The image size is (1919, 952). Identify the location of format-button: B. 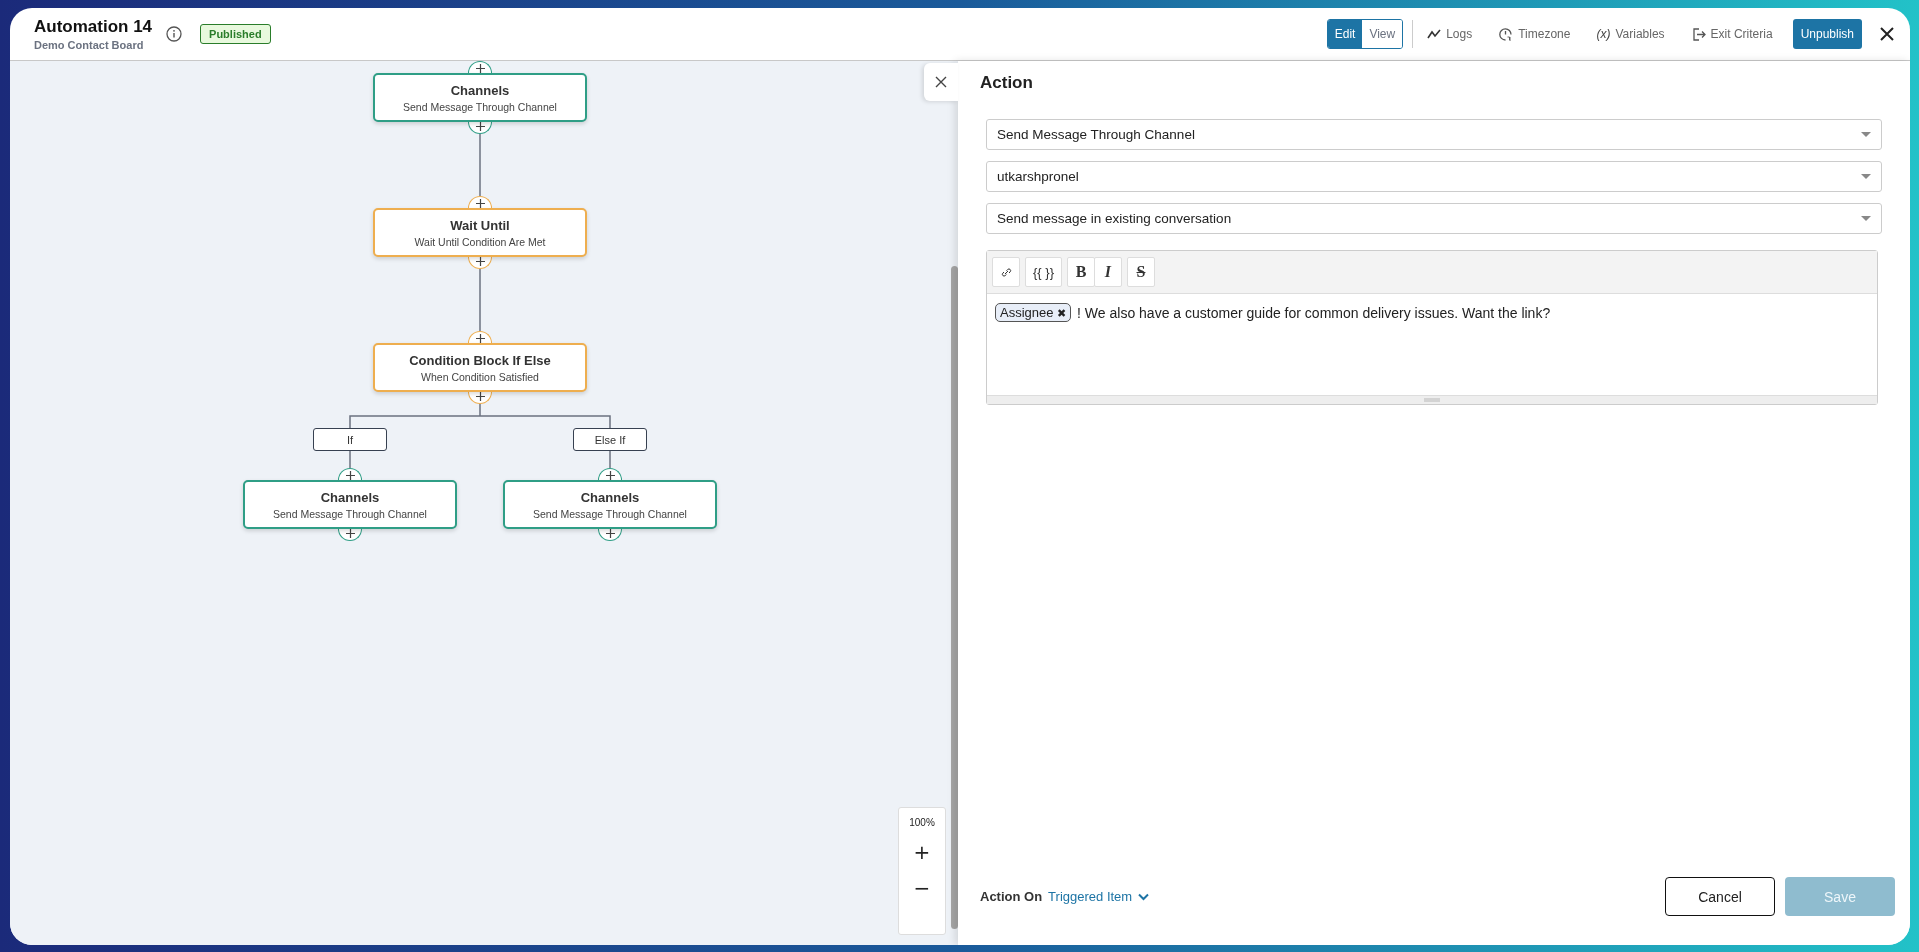
(1081, 272).